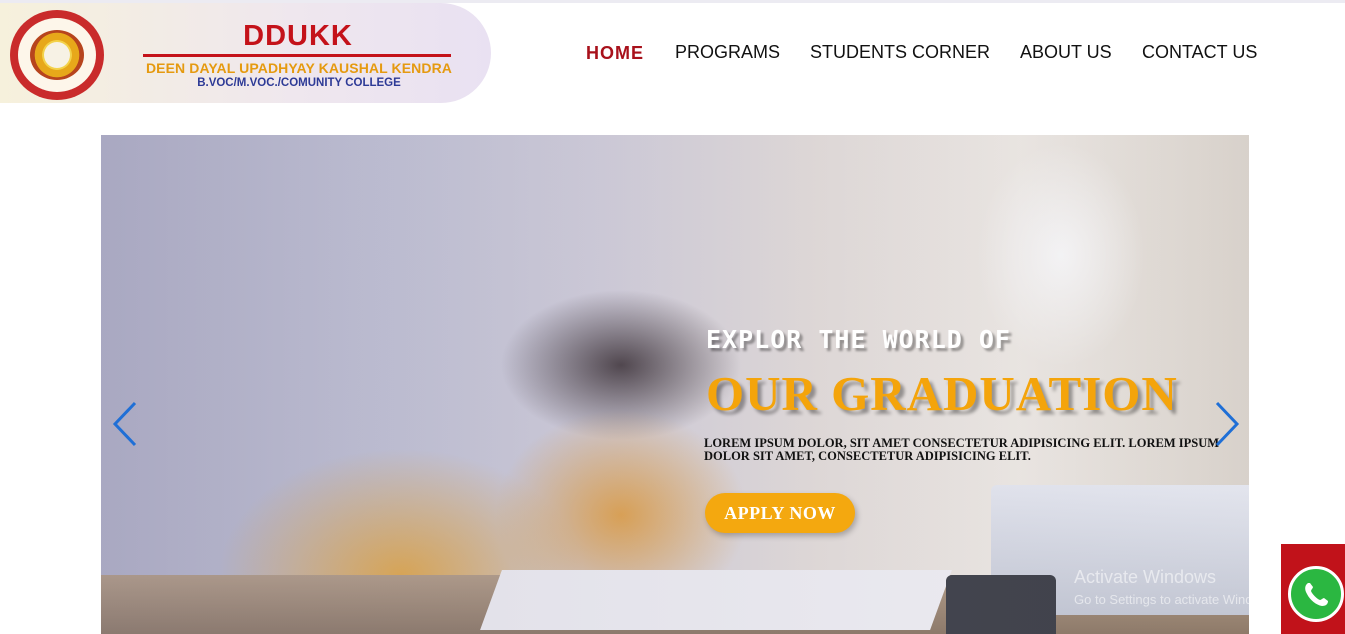 Image resolution: width=1345 pixels, height=634 pixels. What do you see at coordinates (1199, 52) in the screenshot?
I see `nav-contact-us: CONTACT US` at bounding box center [1199, 52].